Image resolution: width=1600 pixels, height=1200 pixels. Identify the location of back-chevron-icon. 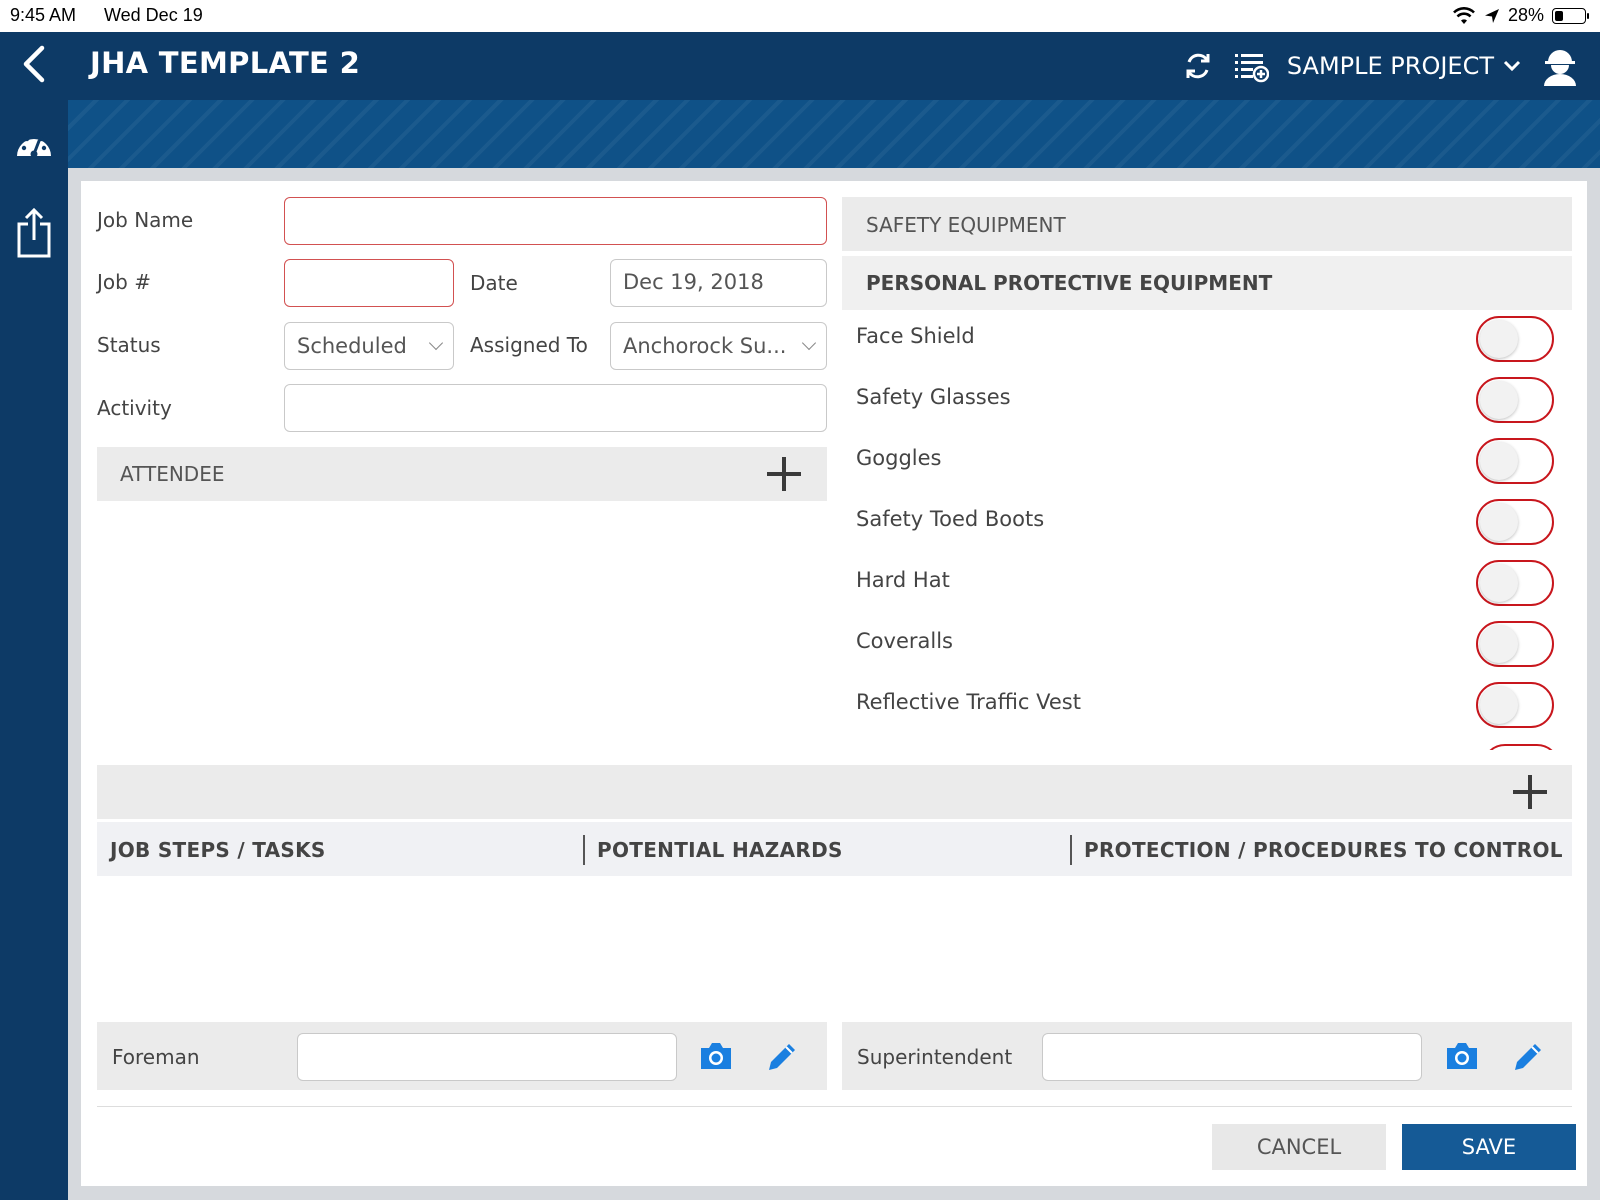
(34, 64).